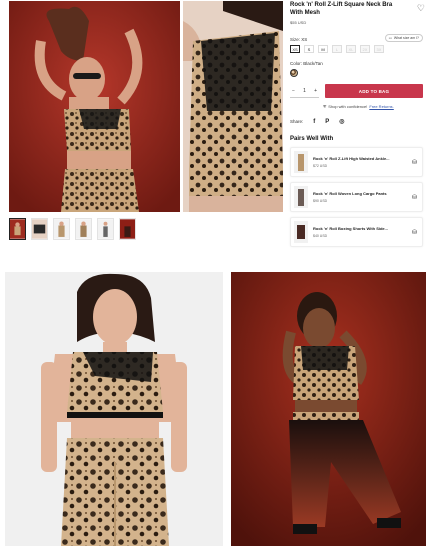  What do you see at coordinates (374, 91) in the screenshot?
I see `add-to-bag-button: ADD TO BAG` at bounding box center [374, 91].